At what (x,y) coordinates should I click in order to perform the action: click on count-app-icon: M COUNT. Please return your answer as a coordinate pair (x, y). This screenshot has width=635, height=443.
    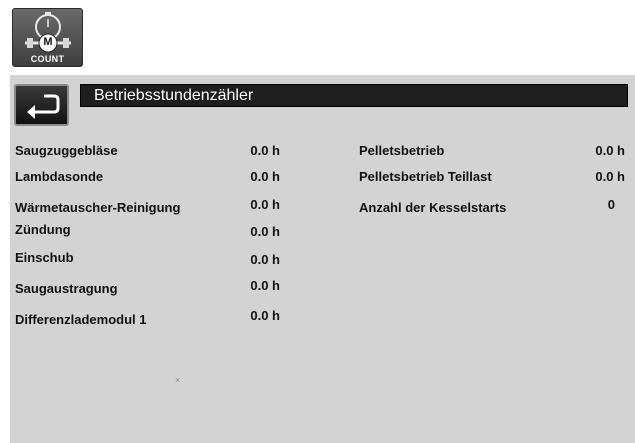
    Looking at the image, I should click on (47, 37).